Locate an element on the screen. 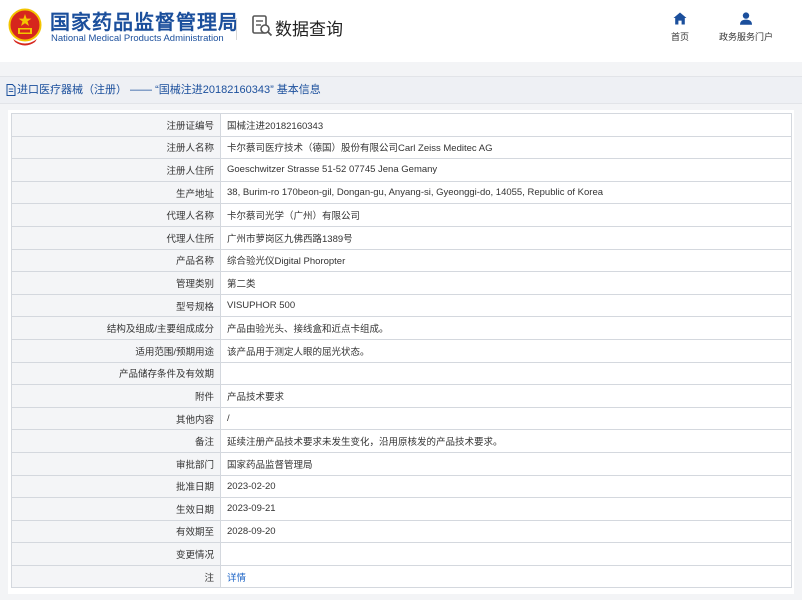 The height and width of the screenshot is (600, 802). field-label: 代理人住所 is located at coordinates (116, 237).